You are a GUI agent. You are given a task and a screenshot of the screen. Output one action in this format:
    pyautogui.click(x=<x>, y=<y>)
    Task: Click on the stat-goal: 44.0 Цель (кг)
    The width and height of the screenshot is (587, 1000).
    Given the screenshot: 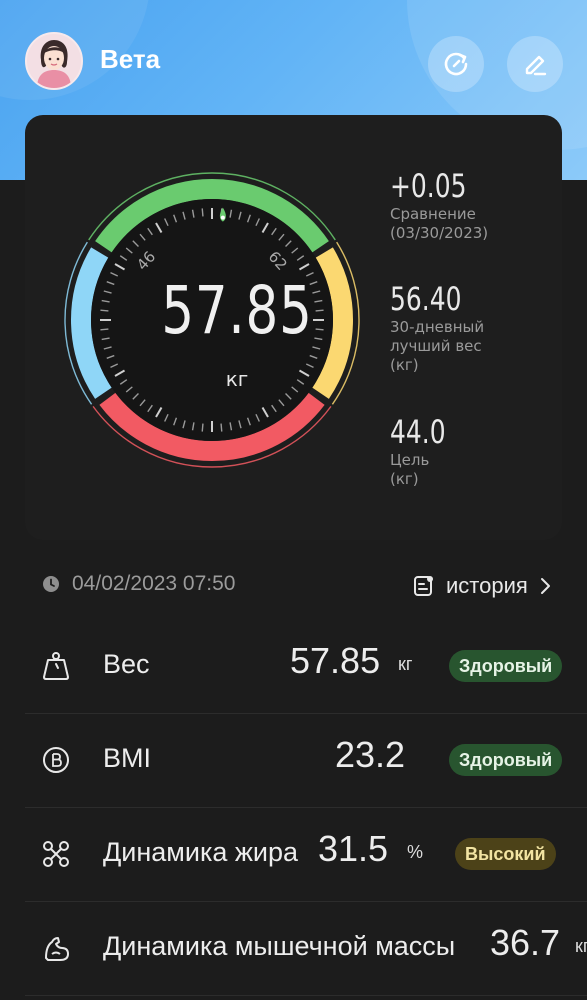 What is the action you would take?
    pyautogui.click(x=425, y=451)
    